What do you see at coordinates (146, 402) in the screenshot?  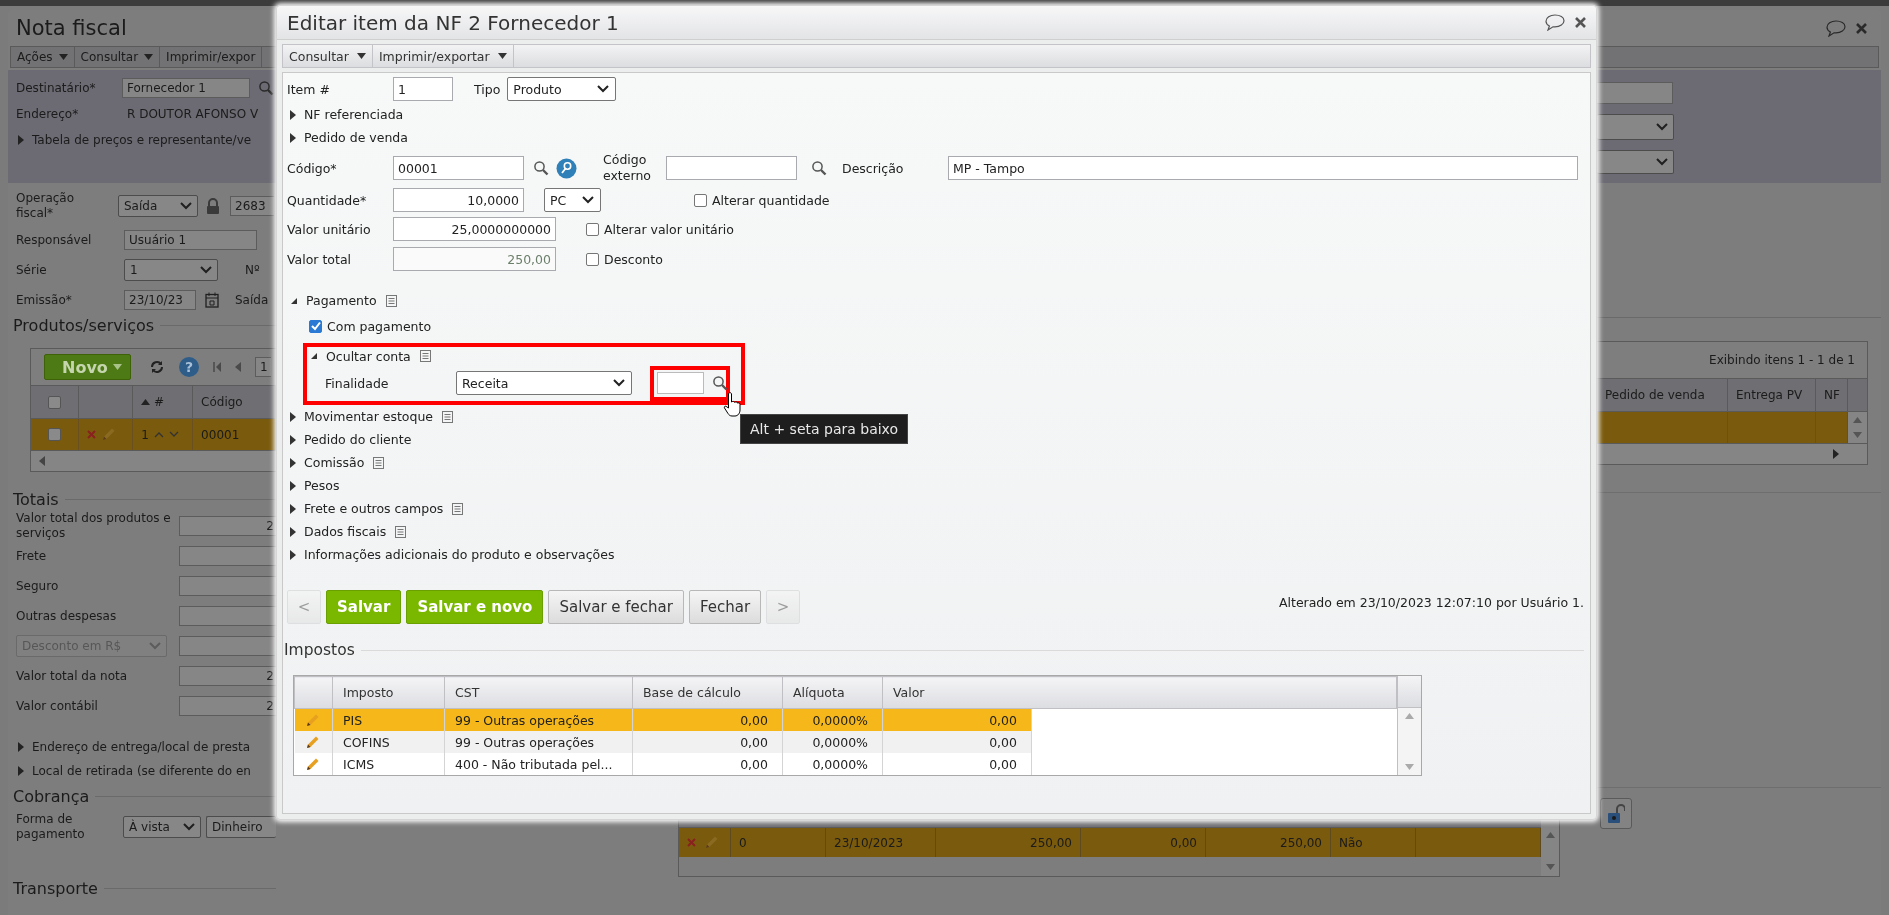 I see `sort-ascending-icon` at bounding box center [146, 402].